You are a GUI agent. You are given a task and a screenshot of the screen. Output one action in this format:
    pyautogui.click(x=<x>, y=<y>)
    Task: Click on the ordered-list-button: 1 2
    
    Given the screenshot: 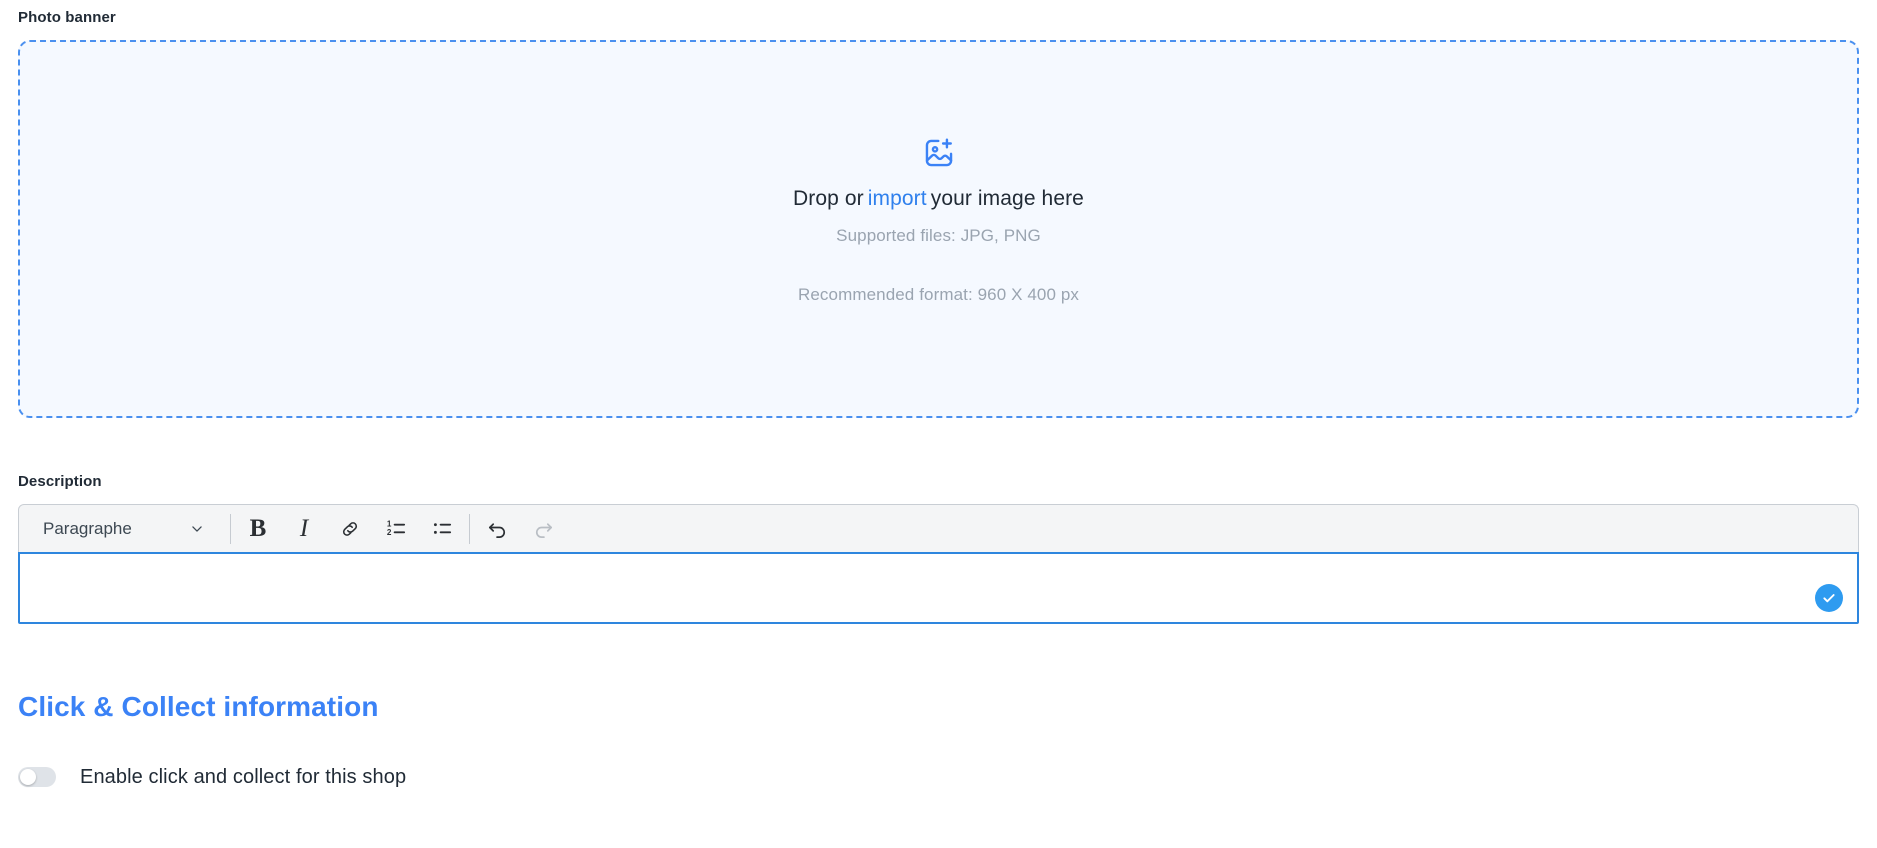 What is the action you would take?
    pyautogui.click(x=396, y=529)
    